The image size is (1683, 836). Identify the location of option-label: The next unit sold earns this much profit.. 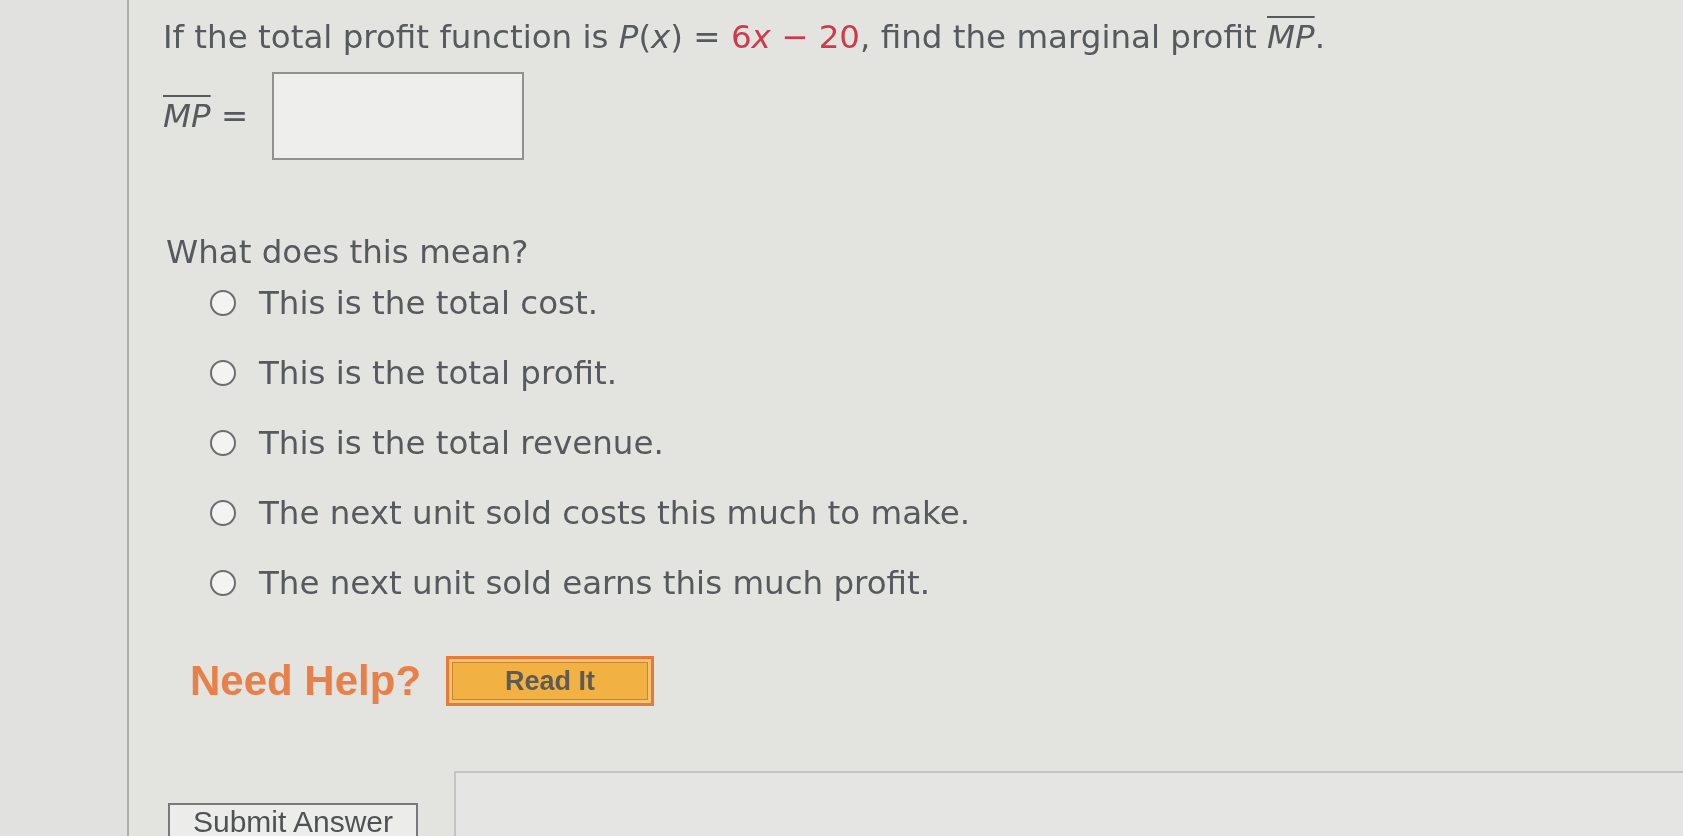
(595, 583).